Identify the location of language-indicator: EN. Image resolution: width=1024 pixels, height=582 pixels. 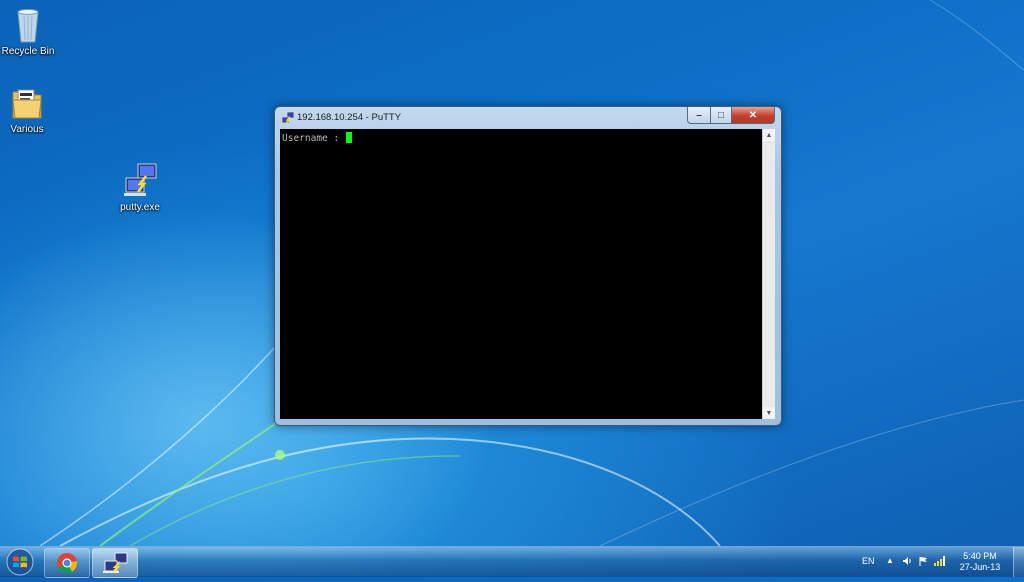
(868, 561).